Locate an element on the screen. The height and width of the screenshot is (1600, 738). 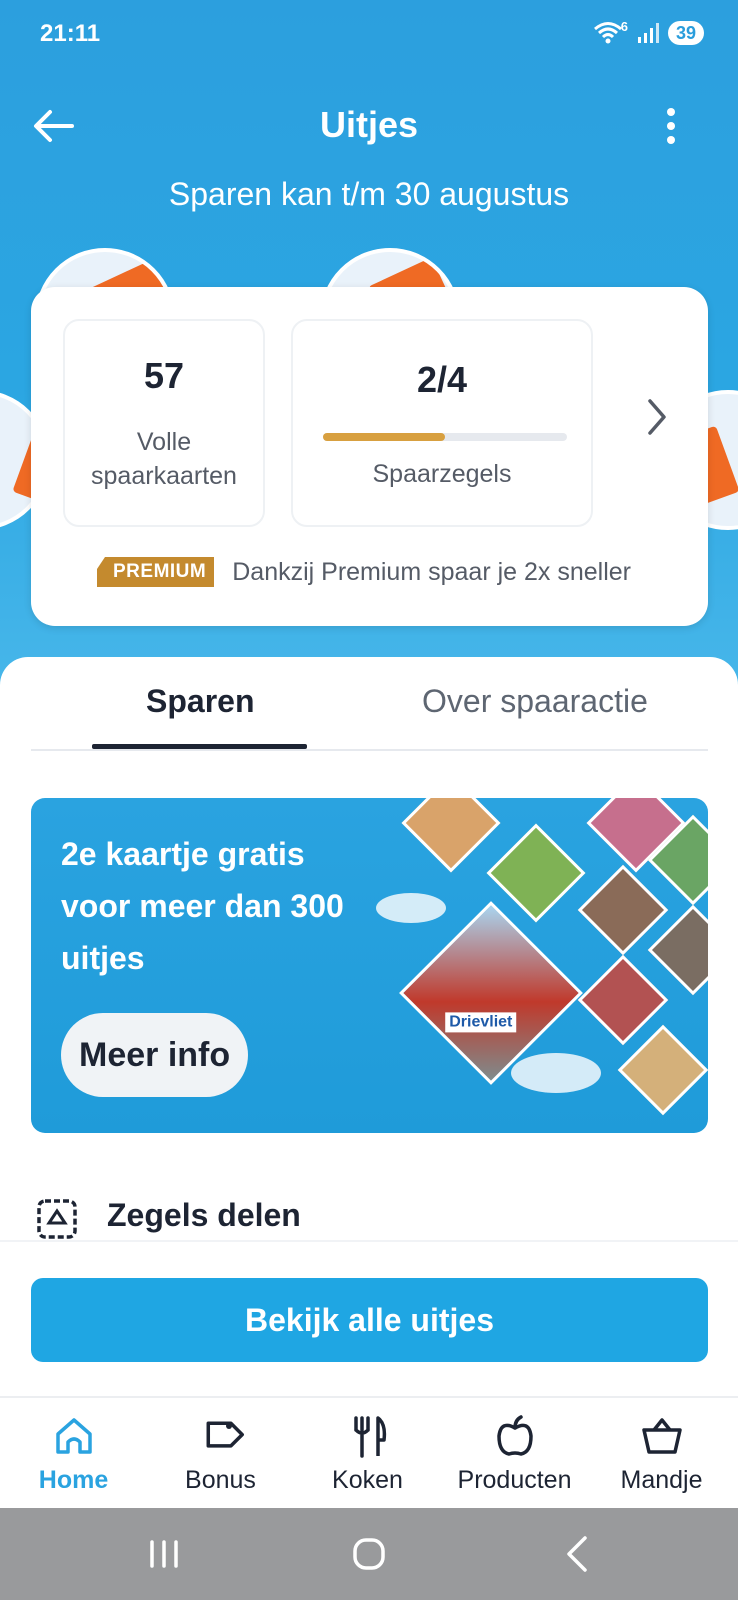
nav-mandje: Mandje is located at coordinates (661, 1454).